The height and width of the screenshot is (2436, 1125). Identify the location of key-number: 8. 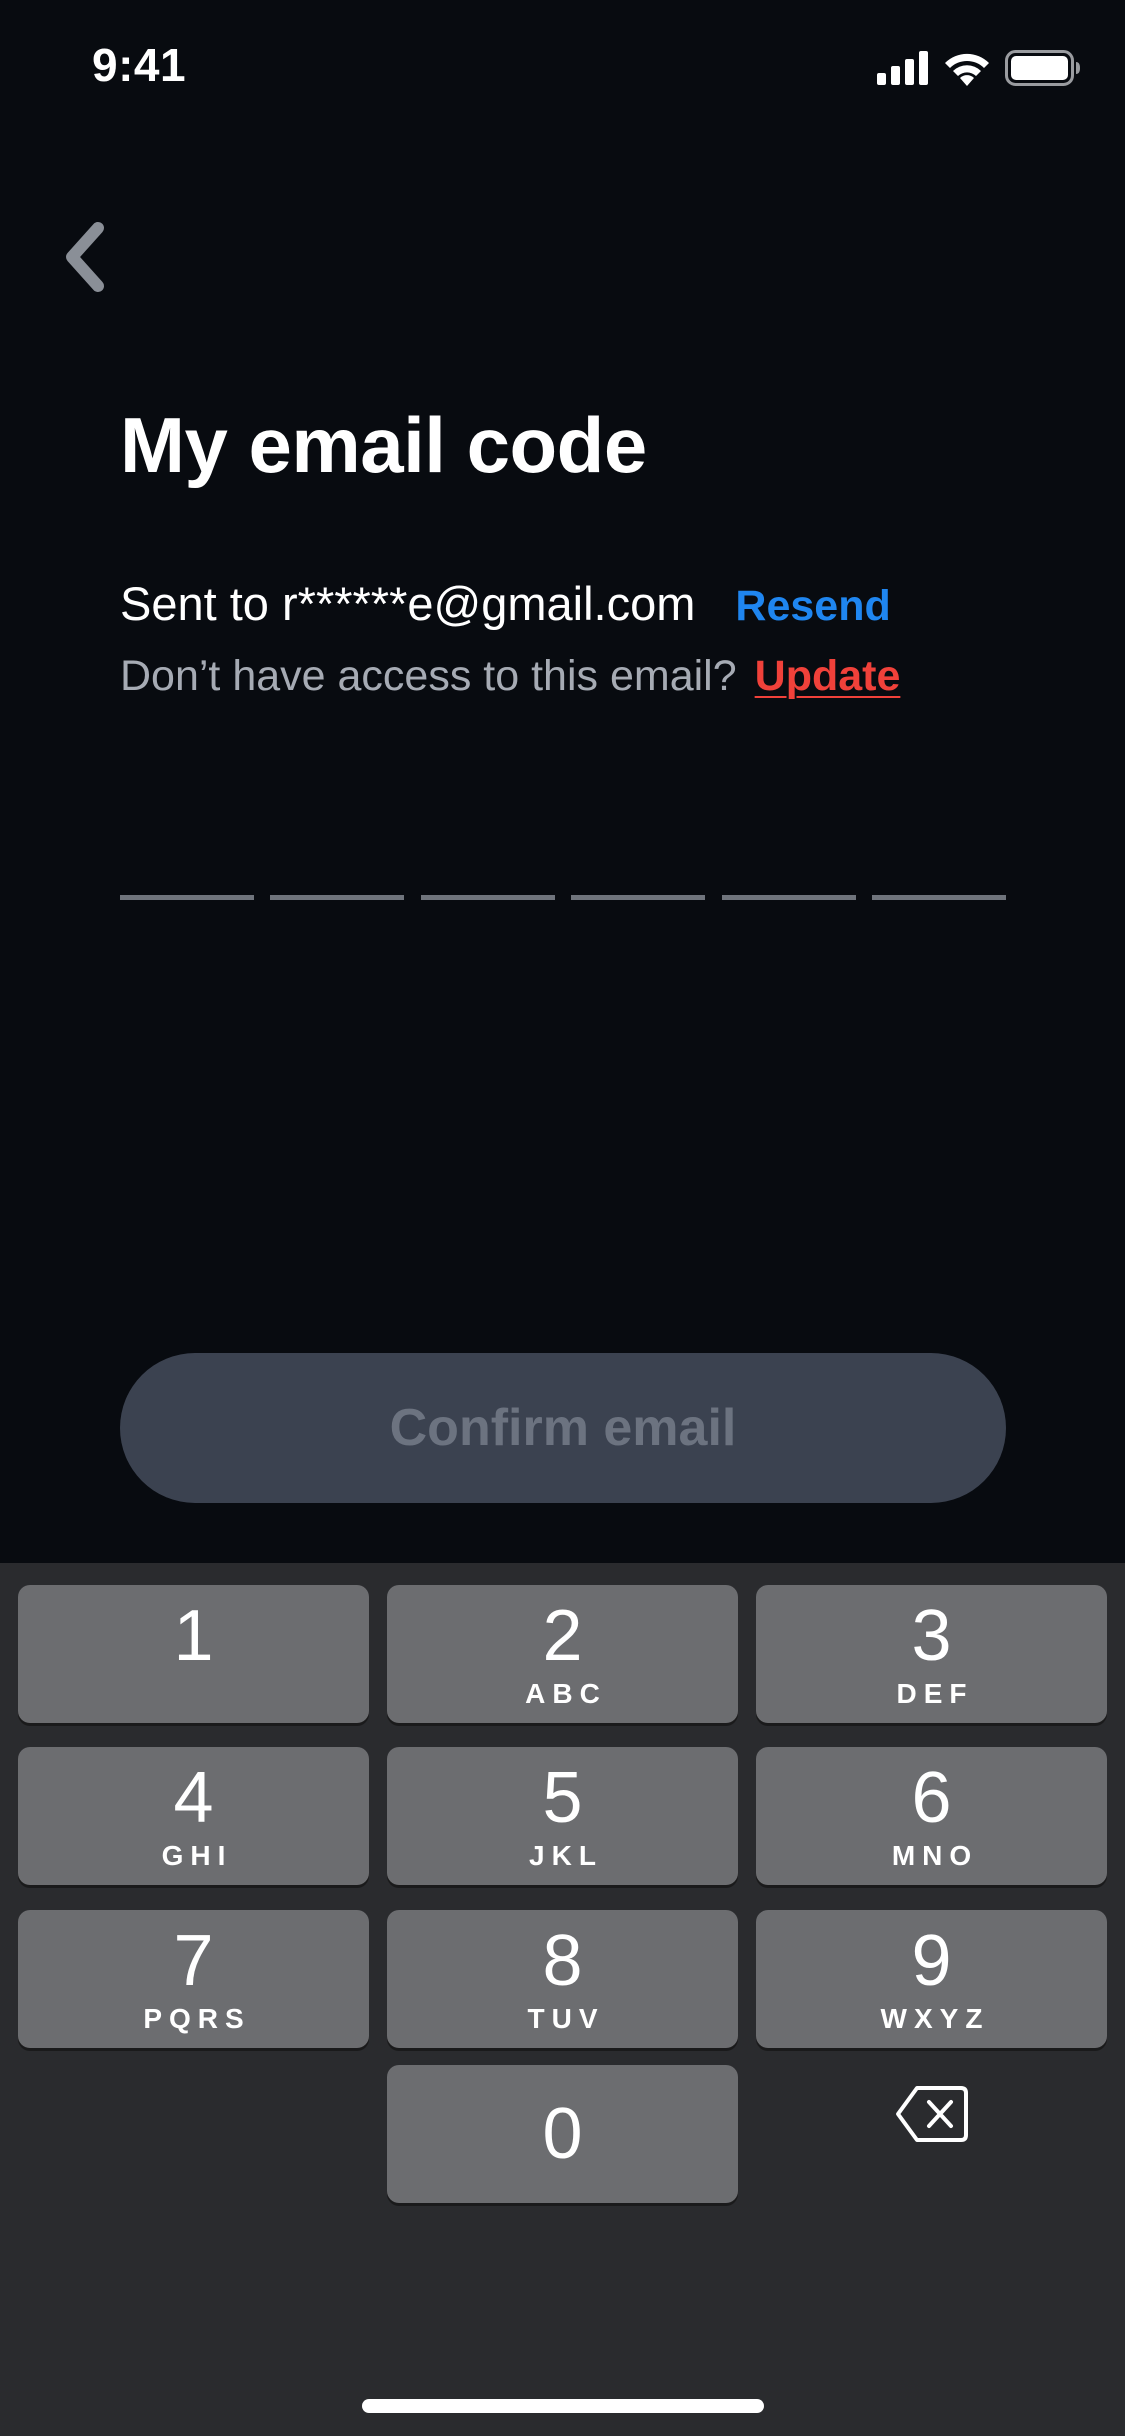
(562, 1961).